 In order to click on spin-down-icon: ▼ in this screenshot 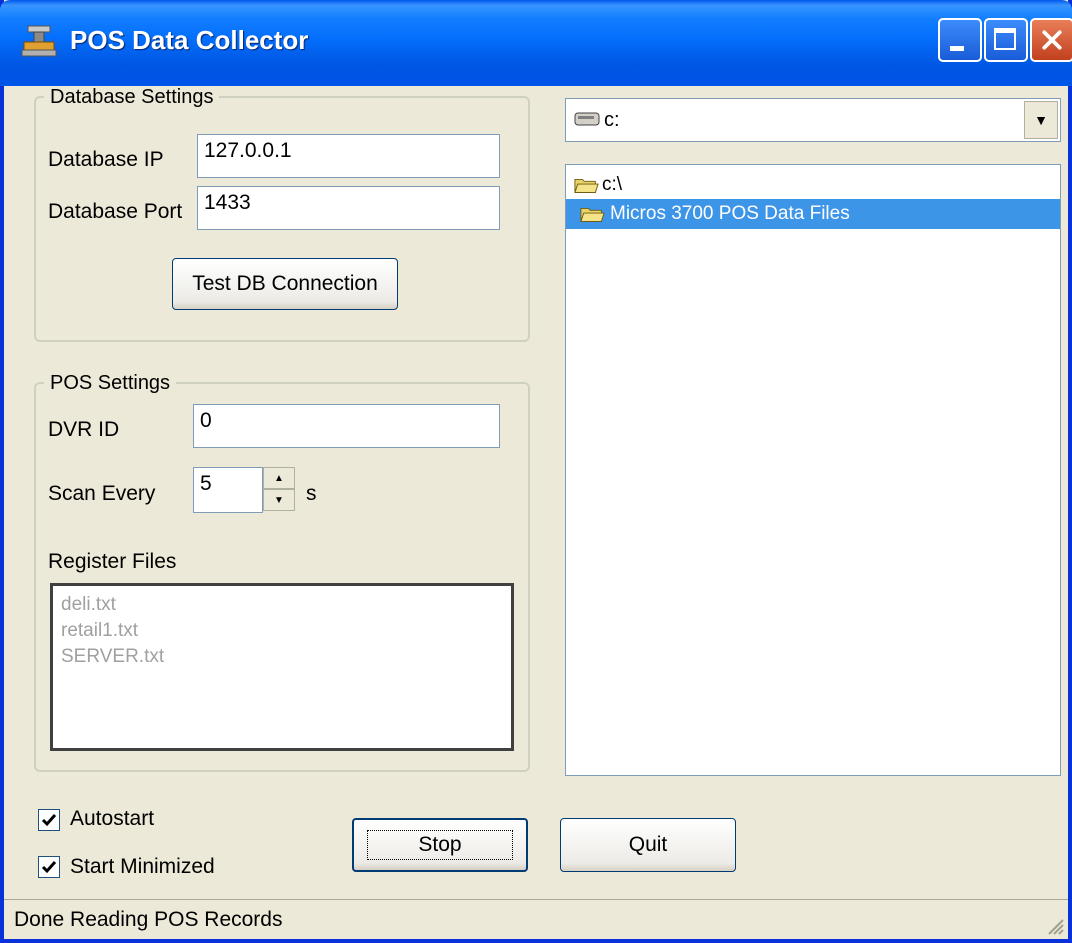, I will do `click(279, 500)`.